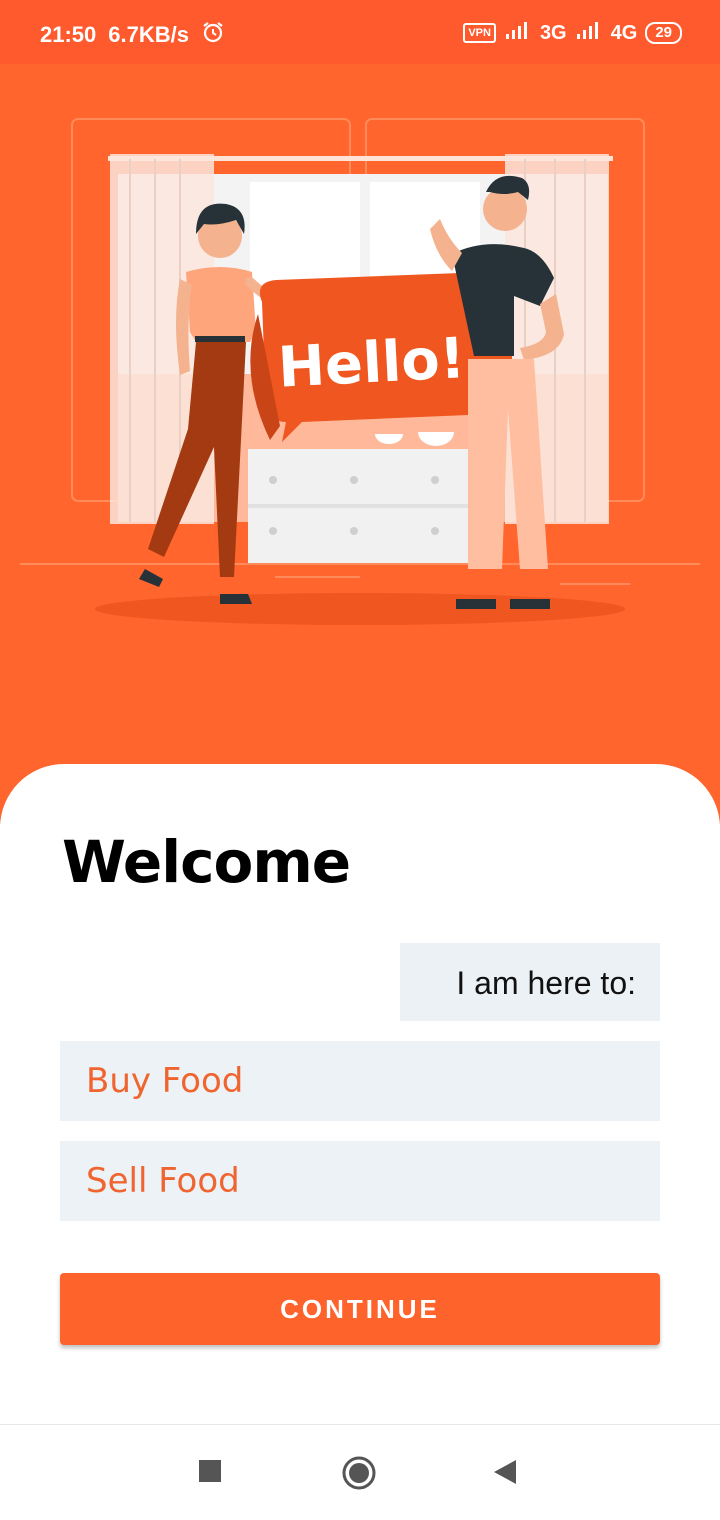  What do you see at coordinates (359, 1475) in the screenshot?
I see `home-circle-icon` at bounding box center [359, 1475].